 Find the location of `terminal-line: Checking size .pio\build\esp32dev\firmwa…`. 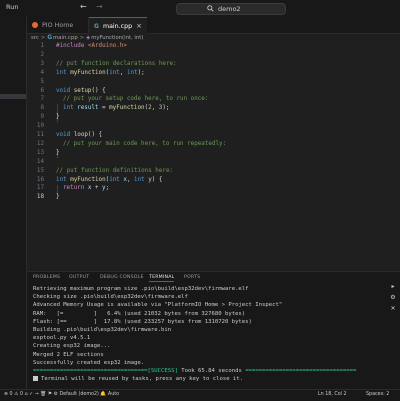

terminal-line: Checking size .pio\build\esp32dev\firmwa… is located at coordinates (110, 297).